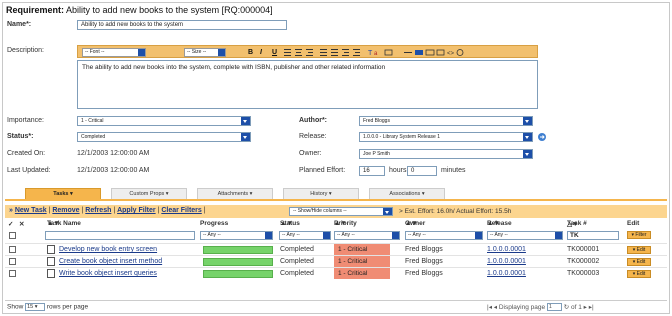 Image resolution: width=672 pixels, height=316 pixels. I want to click on release-filter: -- Any --, so click(525, 235).